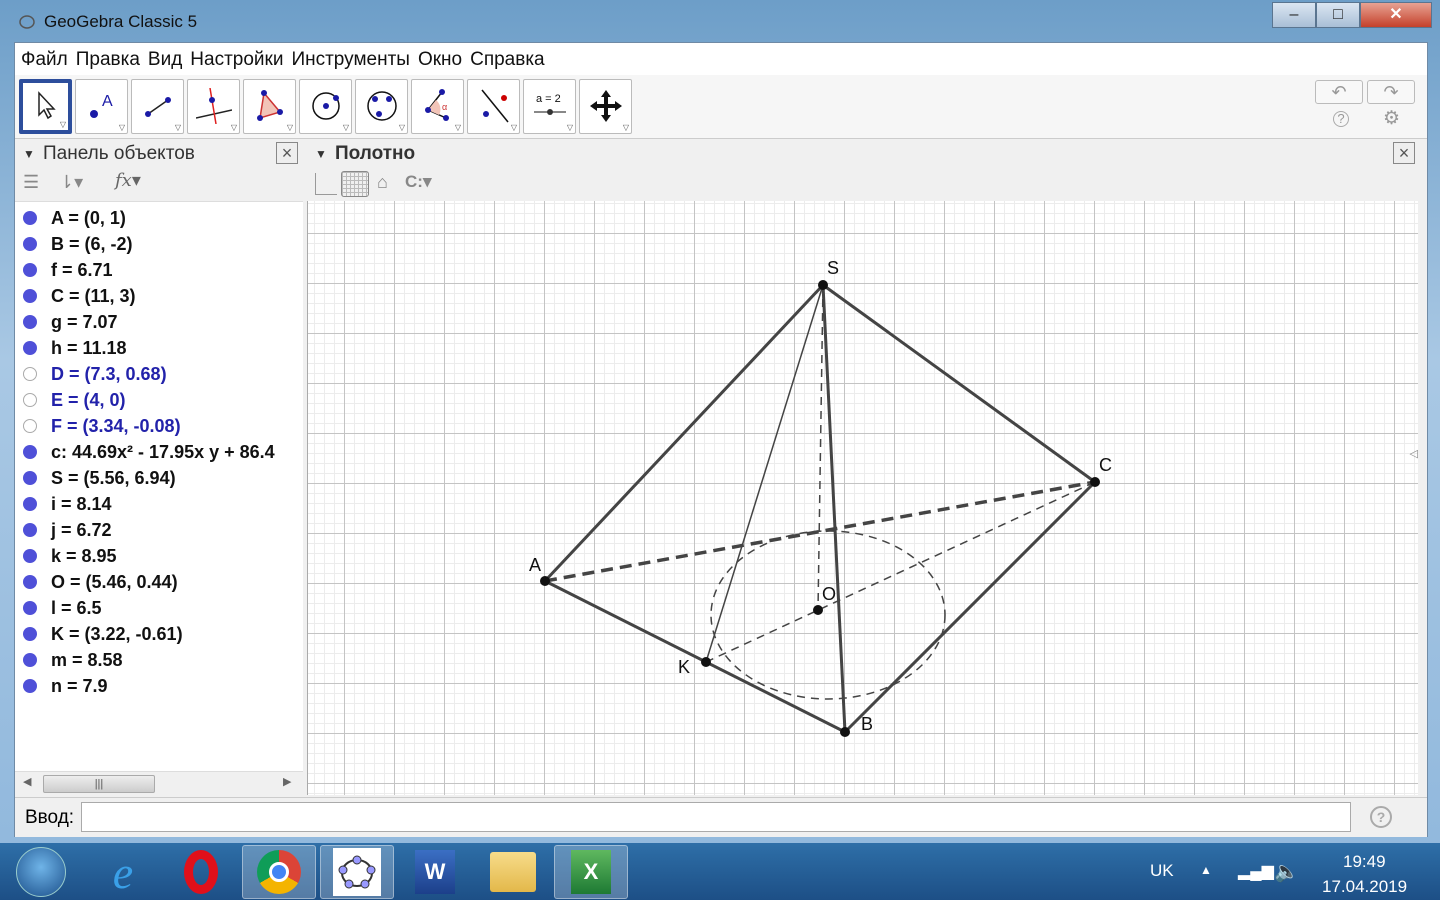 The image size is (1440, 900). What do you see at coordinates (159, 530) in the screenshot?
I see `algebra-item: j = 6.72` at bounding box center [159, 530].